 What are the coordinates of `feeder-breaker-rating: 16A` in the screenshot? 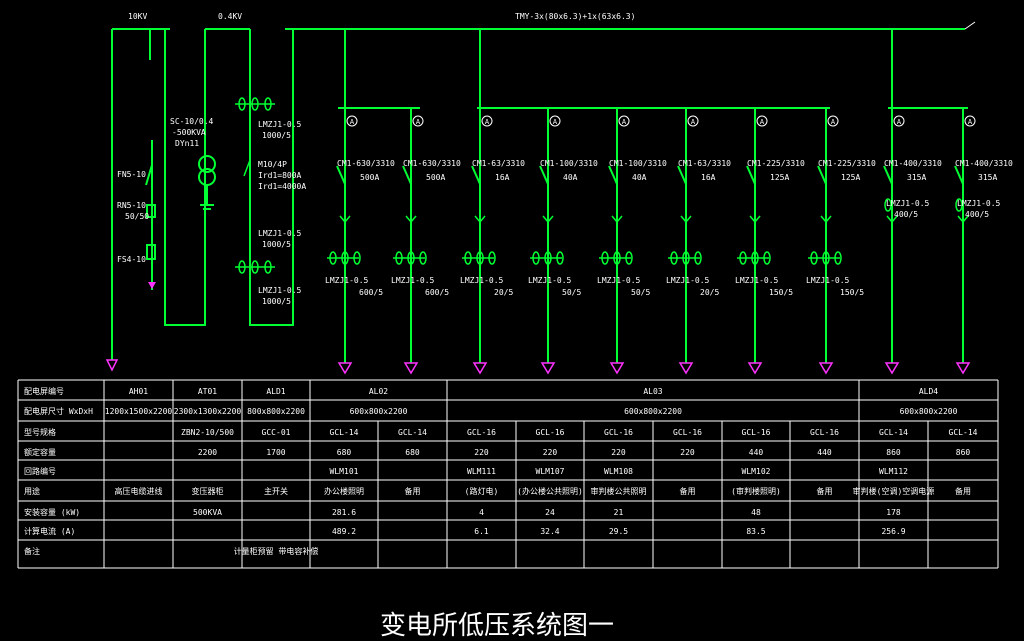 It's located at (708, 177).